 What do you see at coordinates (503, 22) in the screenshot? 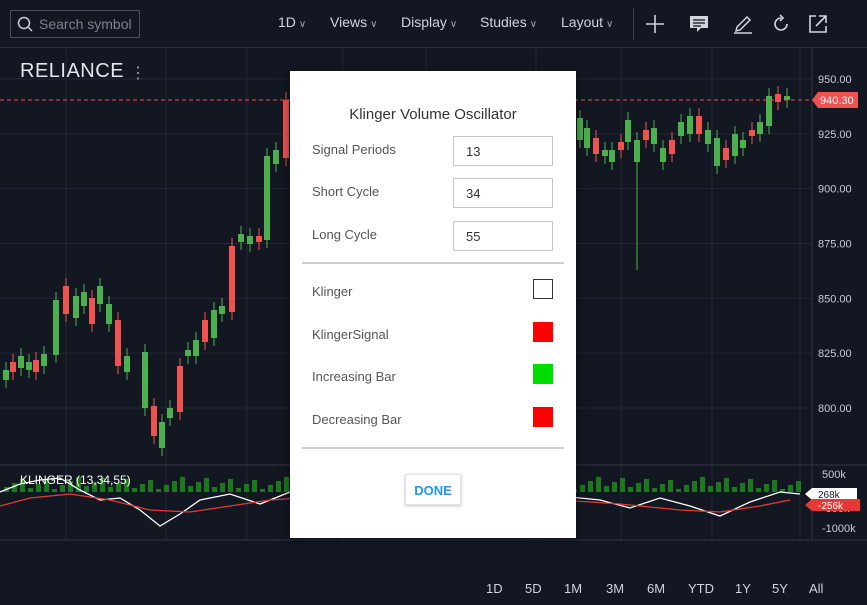
I see `studies-label: Studies` at bounding box center [503, 22].